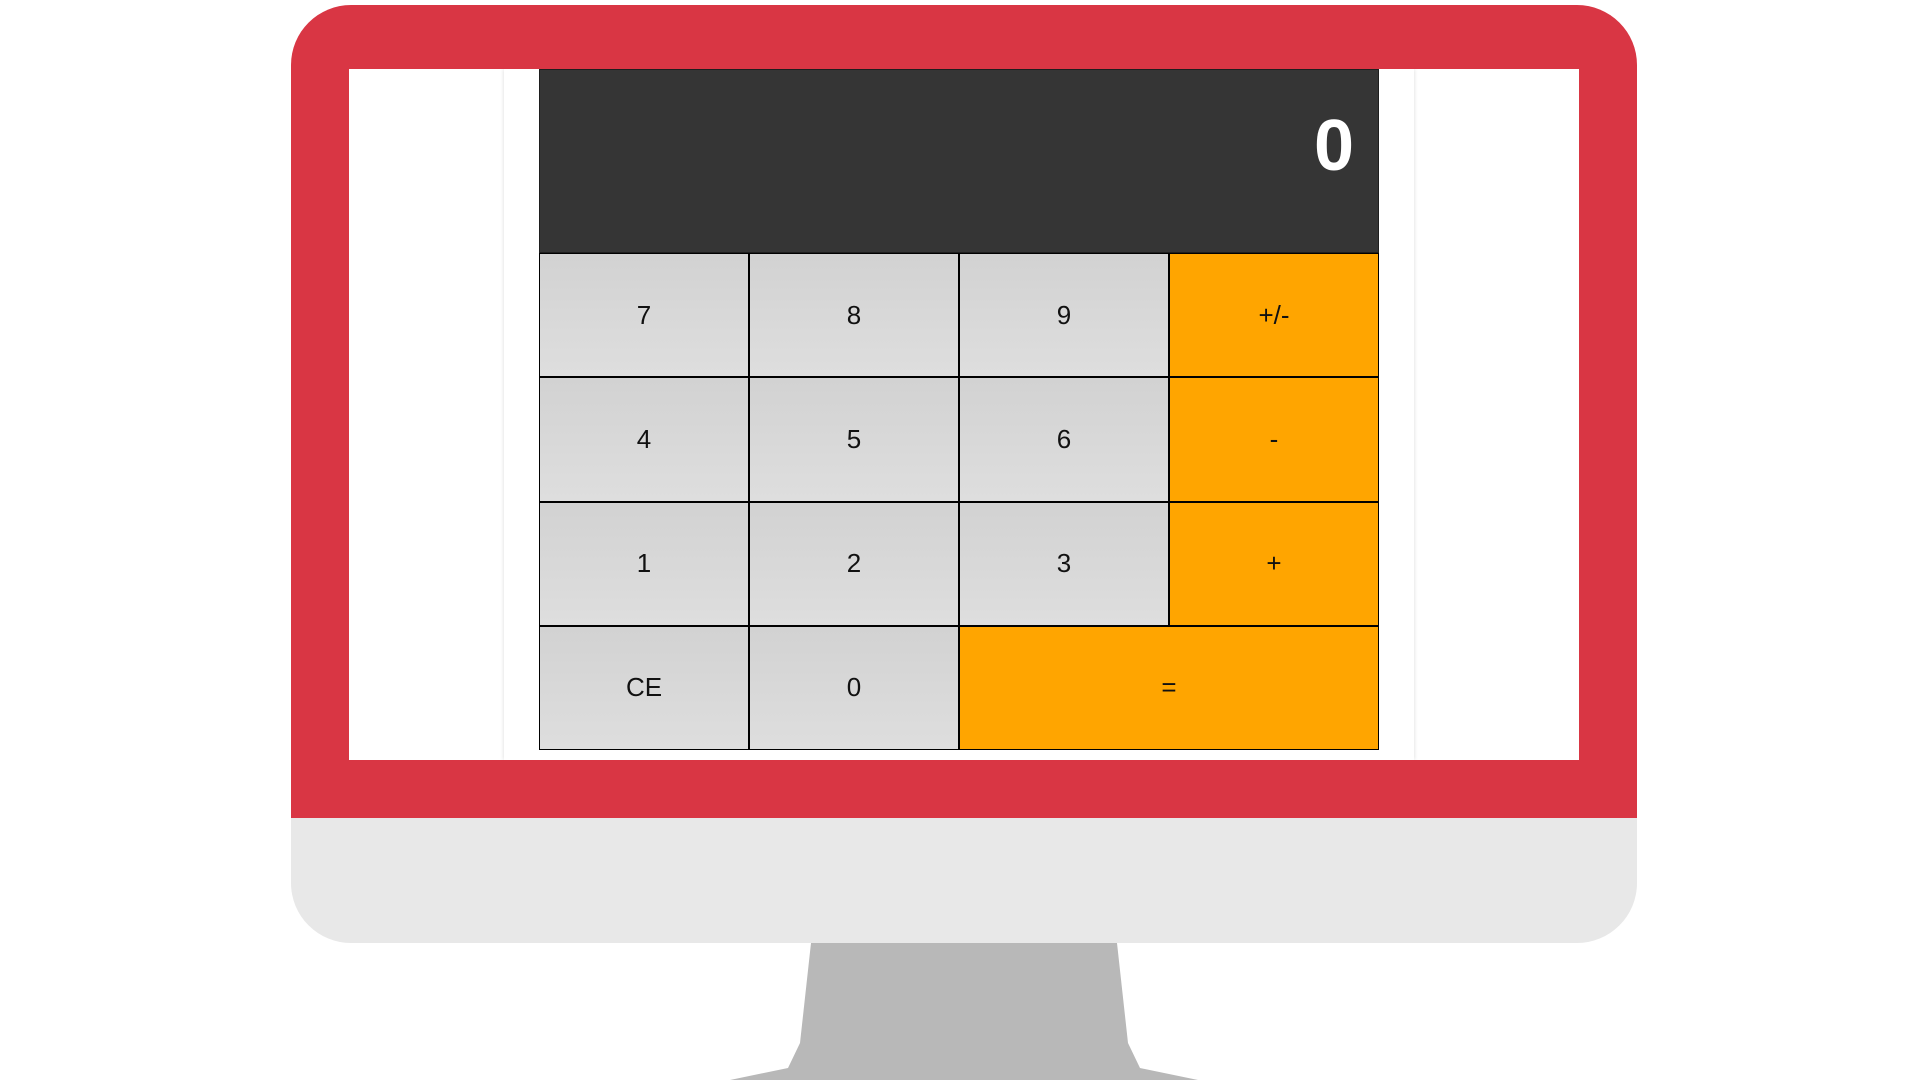  What do you see at coordinates (964, 880) in the screenshot?
I see `monitor-chin` at bounding box center [964, 880].